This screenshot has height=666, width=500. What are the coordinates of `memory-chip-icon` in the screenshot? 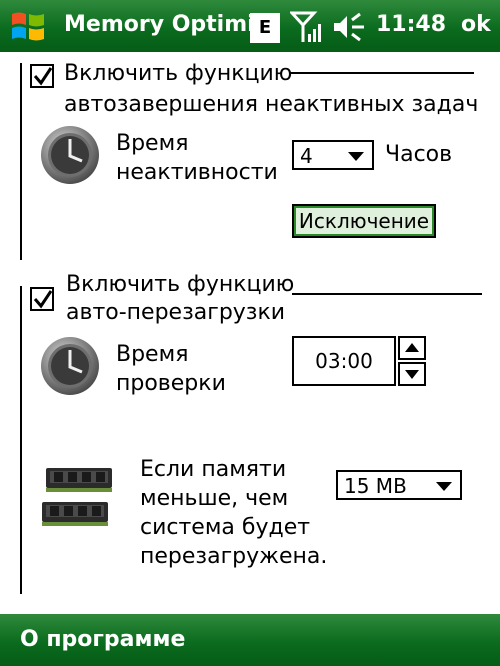 It's located at (77, 497).